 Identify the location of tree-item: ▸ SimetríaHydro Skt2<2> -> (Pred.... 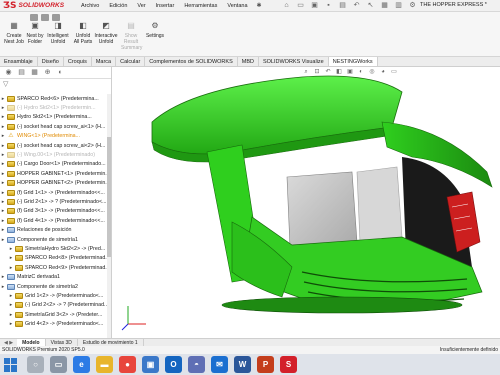
(55, 248).